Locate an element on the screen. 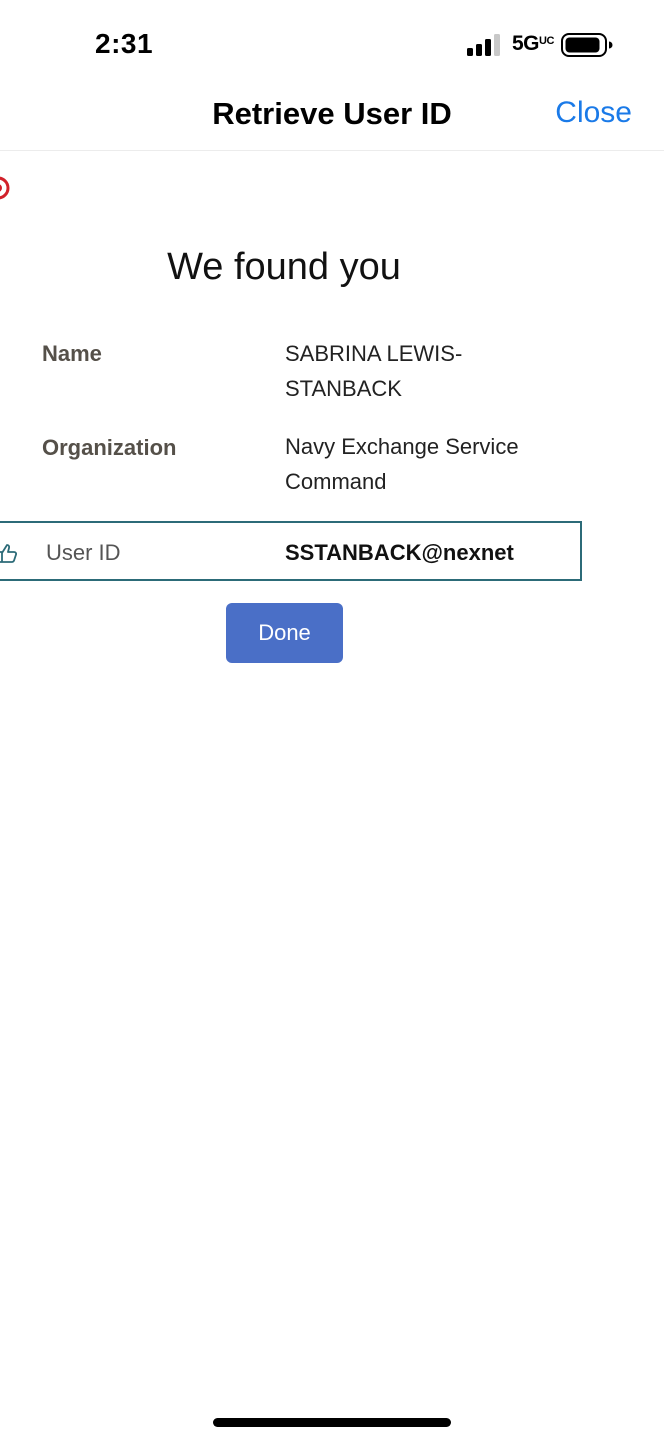  battery-icon is located at coordinates (587, 45).